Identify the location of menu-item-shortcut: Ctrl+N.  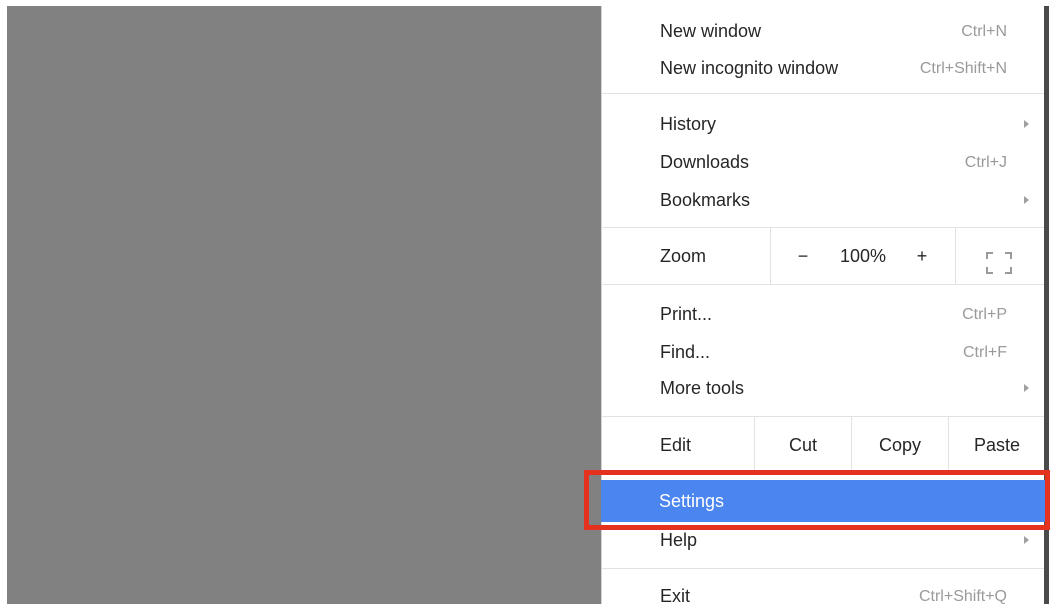
(984, 31).